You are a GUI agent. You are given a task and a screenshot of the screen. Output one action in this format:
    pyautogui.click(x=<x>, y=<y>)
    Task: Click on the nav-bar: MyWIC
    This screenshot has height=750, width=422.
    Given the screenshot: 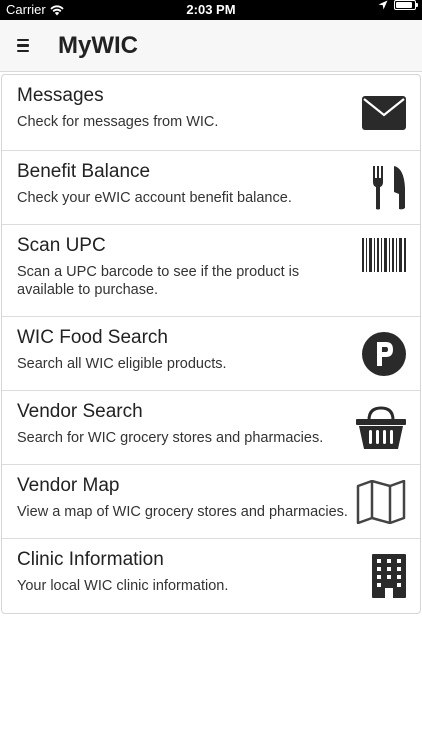 What is the action you would take?
    pyautogui.click(x=211, y=46)
    